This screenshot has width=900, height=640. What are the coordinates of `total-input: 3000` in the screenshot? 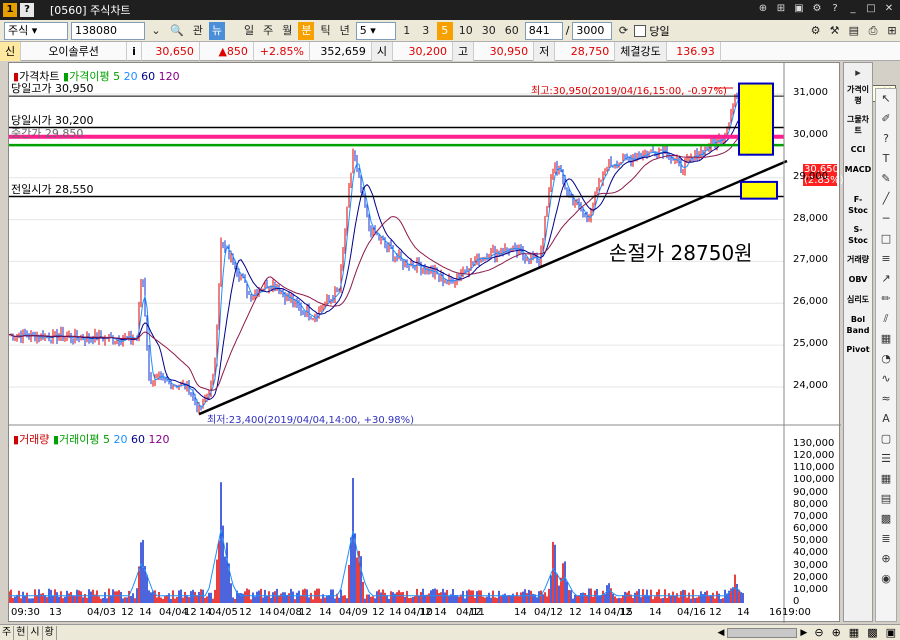 It's located at (592, 30).